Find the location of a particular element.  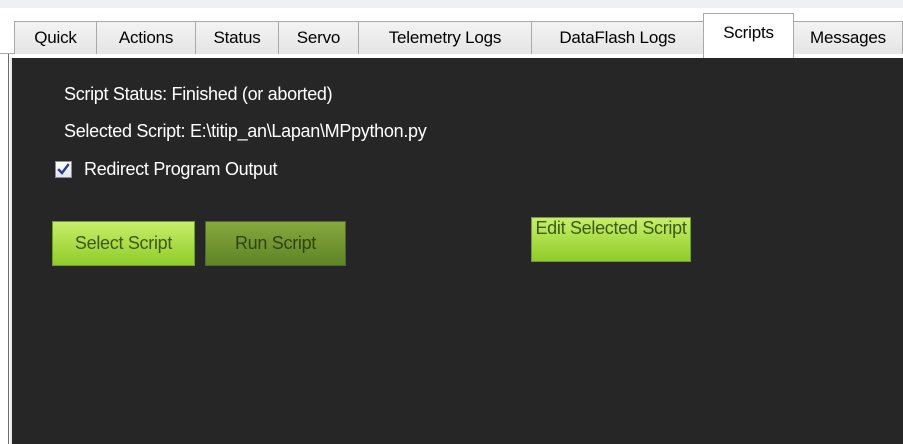

checkmark-icon is located at coordinates (63, 168).